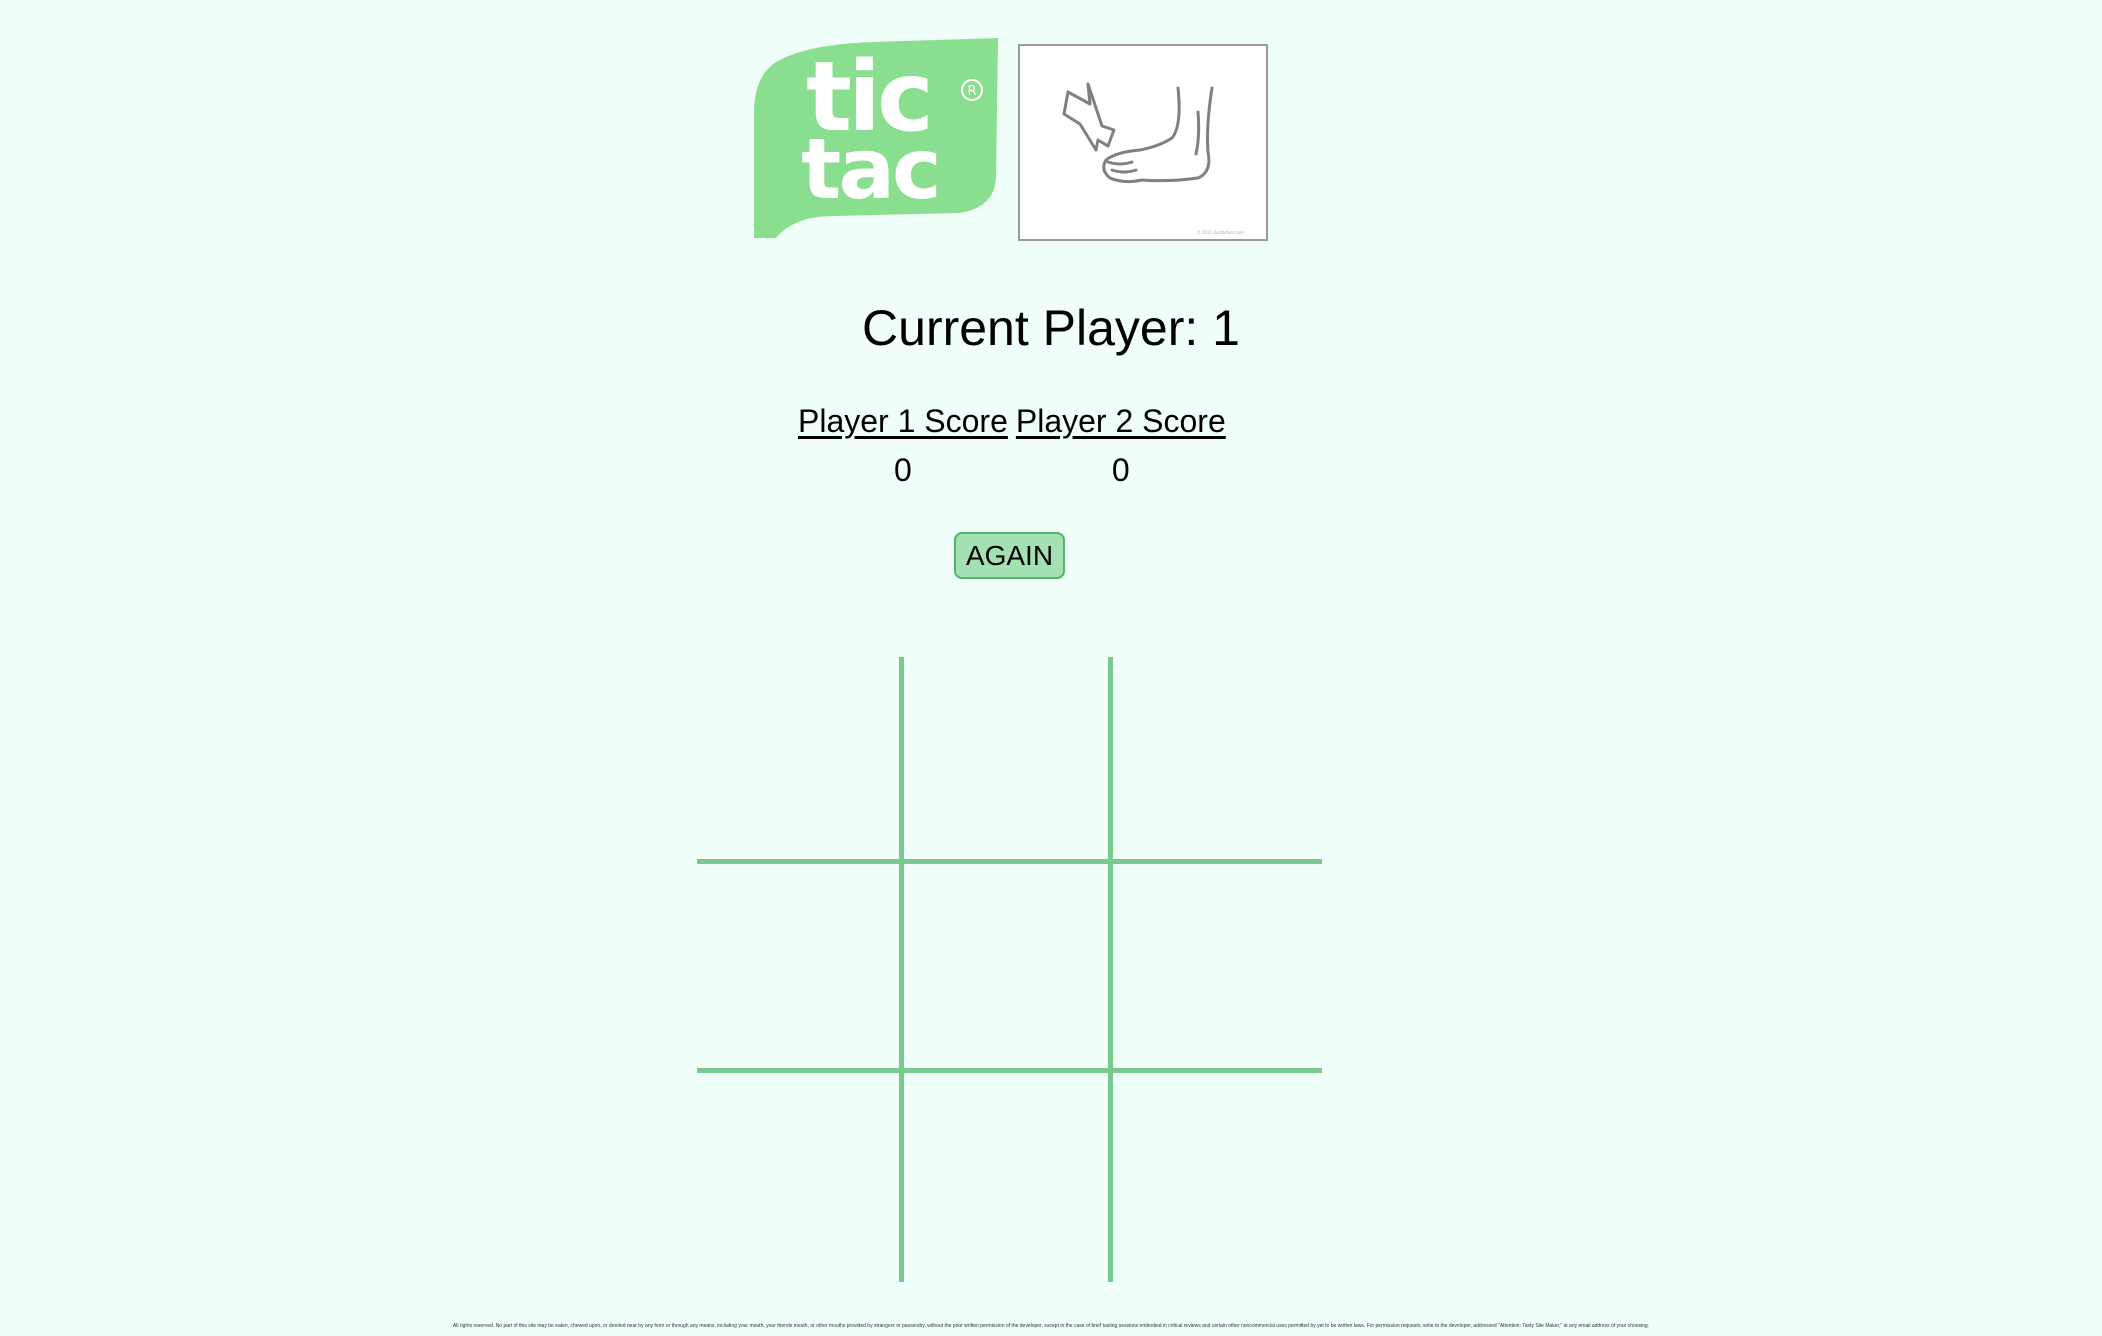  I want to click on tictac-logo: tic tac R, so click(876, 138).